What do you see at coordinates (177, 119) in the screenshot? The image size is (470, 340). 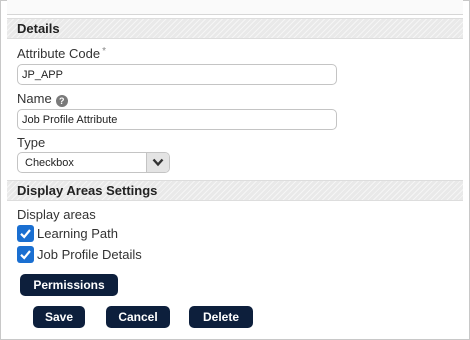 I see `name-input` at bounding box center [177, 119].